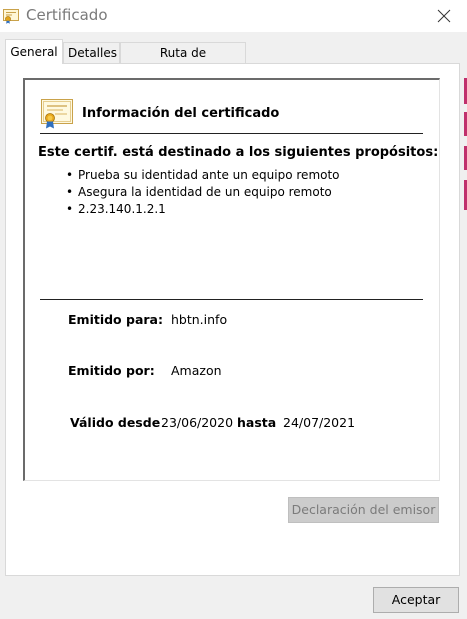 This screenshot has height=619, width=467. What do you see at coordinates (257, 422) in the screenshot?
I see `valid-to-label: hasta` at bounding box center [257, 422].